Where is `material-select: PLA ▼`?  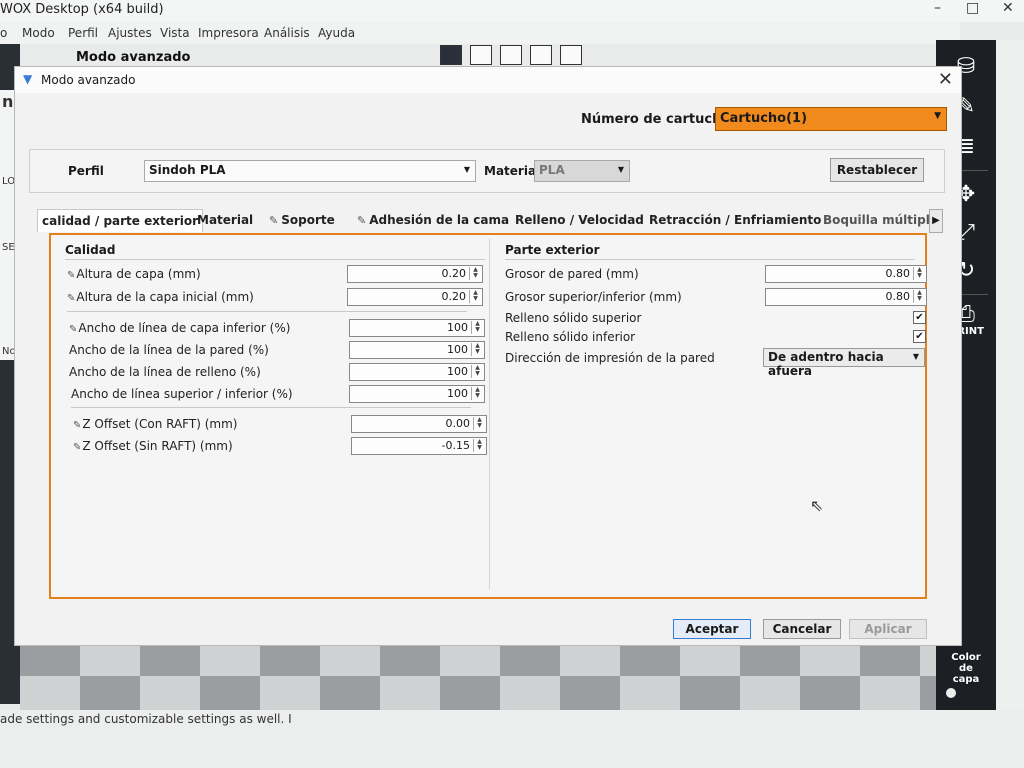
material-select: PLA ▼ is located at coordinates (582, 171).